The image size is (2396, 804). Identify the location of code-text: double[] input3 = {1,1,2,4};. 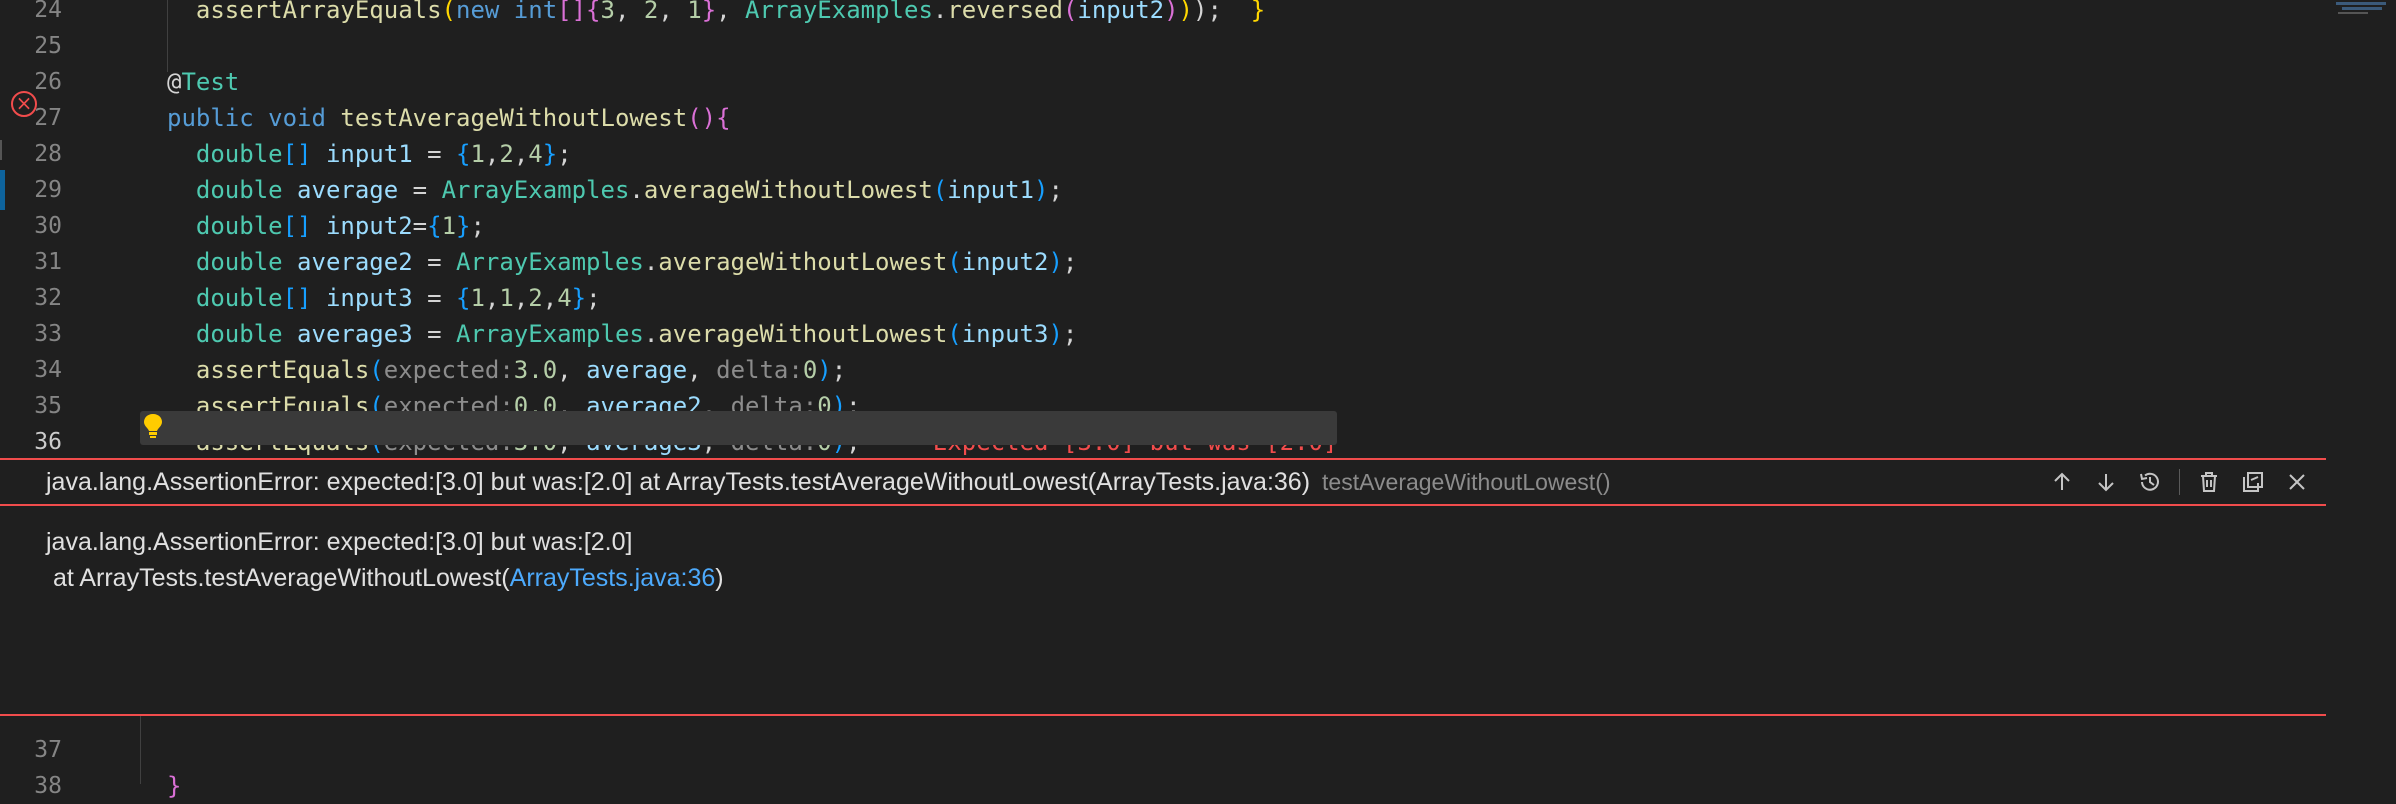
(384, 298).